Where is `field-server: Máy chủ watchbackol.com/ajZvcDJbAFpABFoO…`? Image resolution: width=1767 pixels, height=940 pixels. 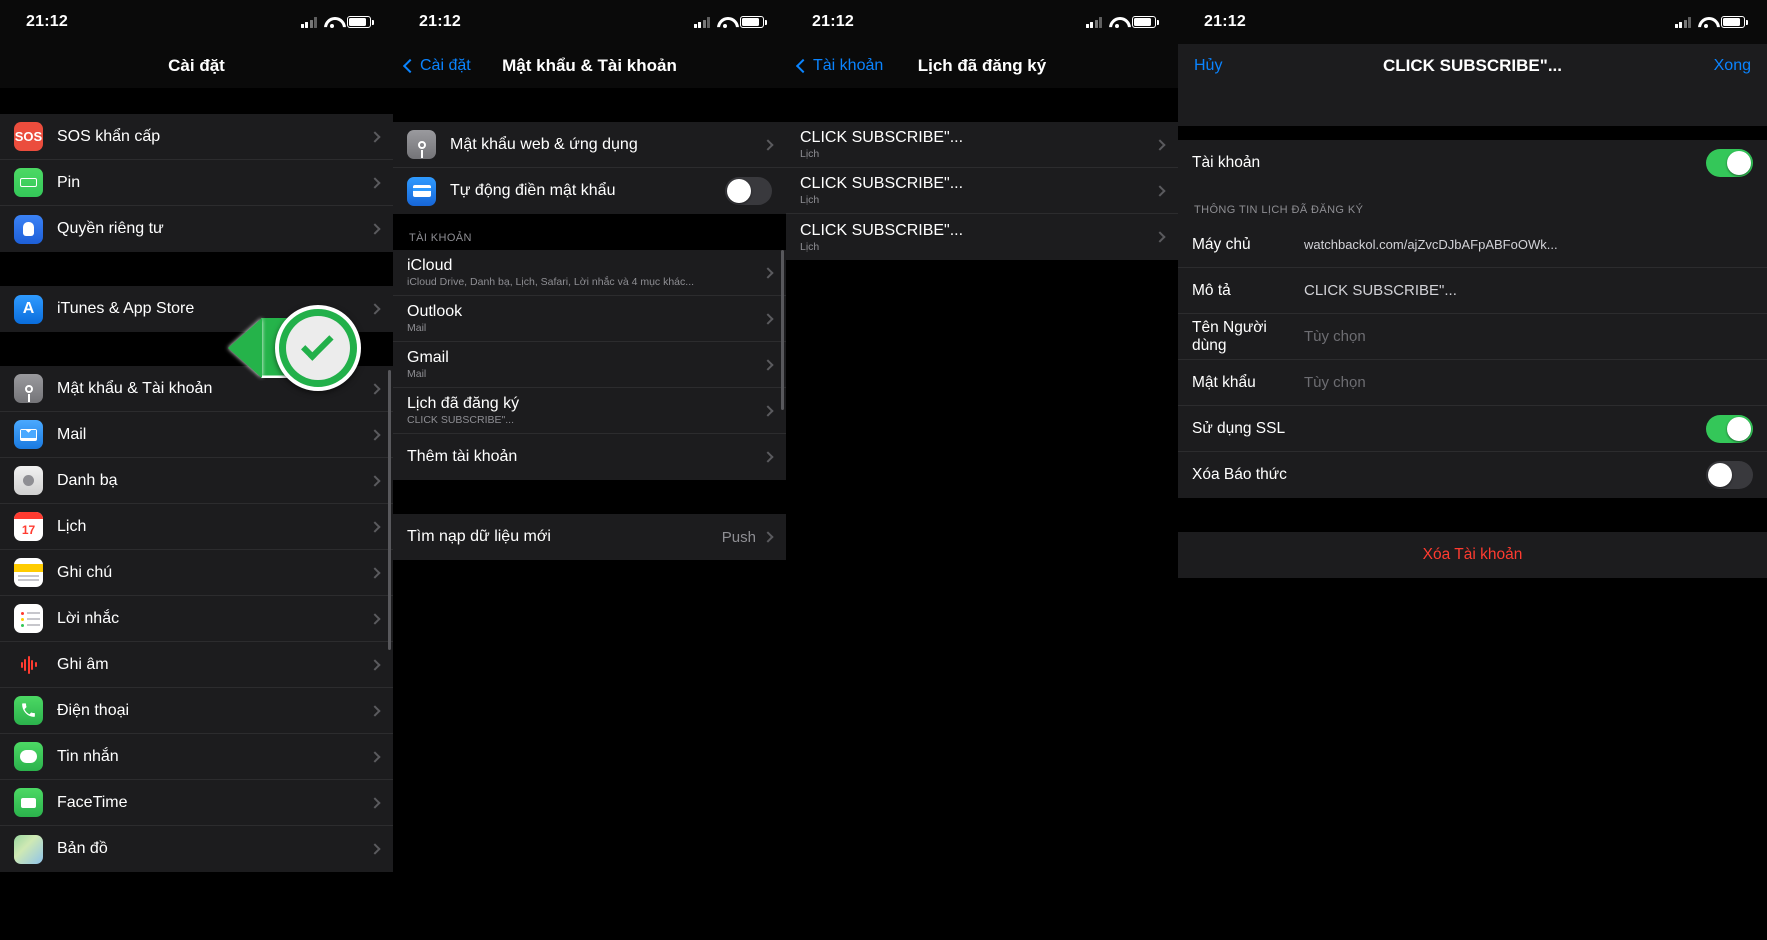
field-server: Máy chủ watchbackol.com/ajZvcDJbAFpABFoO… is located at coordinates (1472, 245).